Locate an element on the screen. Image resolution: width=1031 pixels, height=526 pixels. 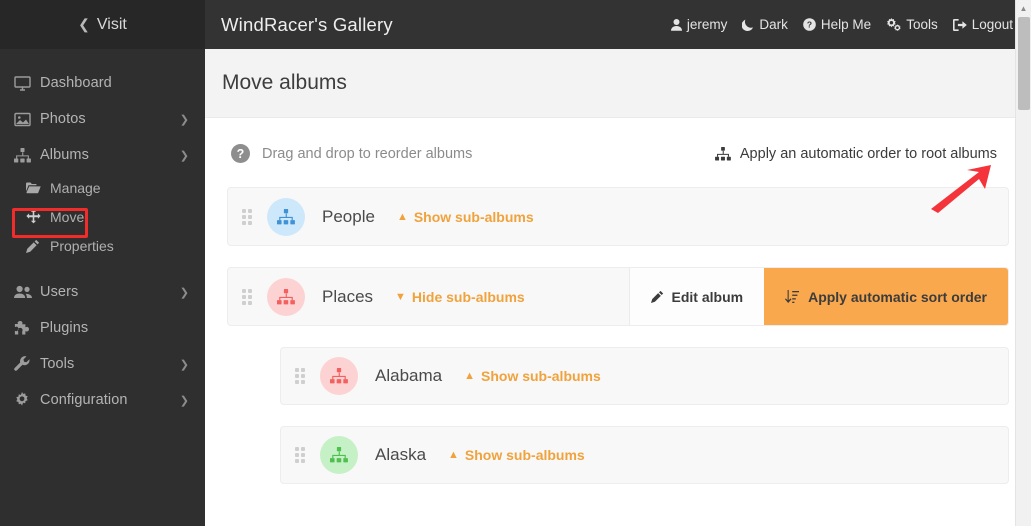
album-name: Alaska is located at coordinates (401, 454).